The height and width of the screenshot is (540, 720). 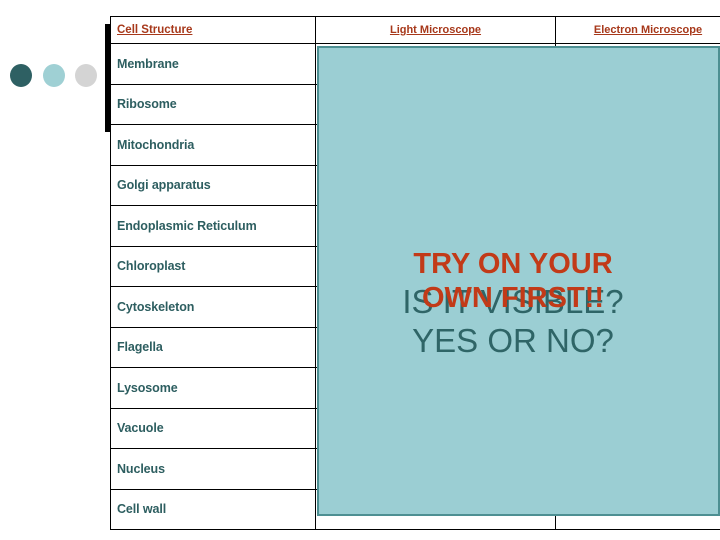 What do you see at coordinates (213, 307) in the screenshot?
I see `cell-structure-name: Cytoskeleton` at bounding box center [213, 307].